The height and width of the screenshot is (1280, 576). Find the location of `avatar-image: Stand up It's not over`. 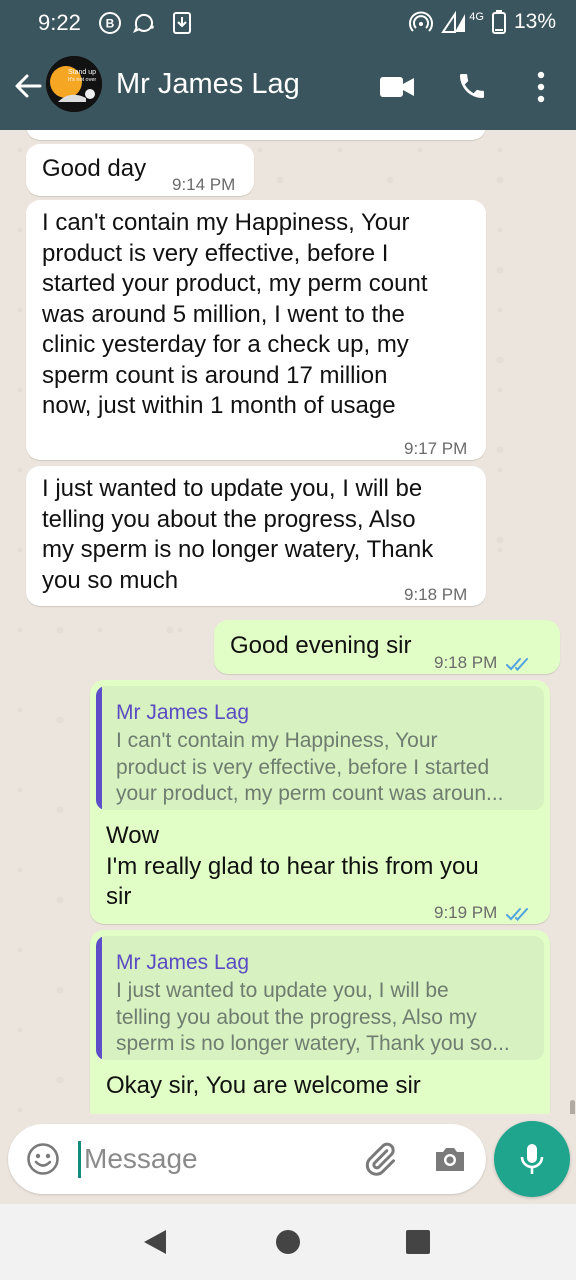

avatar-image: Stand up It's not over is located at coordinates (74, 84).